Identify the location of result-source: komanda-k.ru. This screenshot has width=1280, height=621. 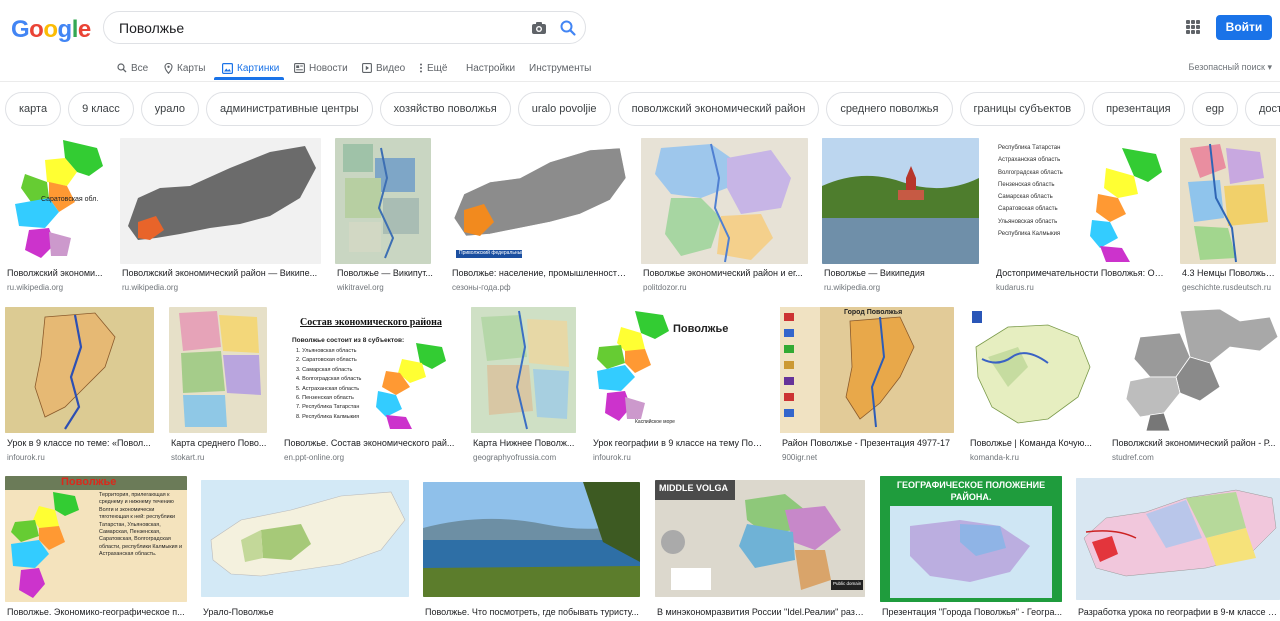
(994, 457).